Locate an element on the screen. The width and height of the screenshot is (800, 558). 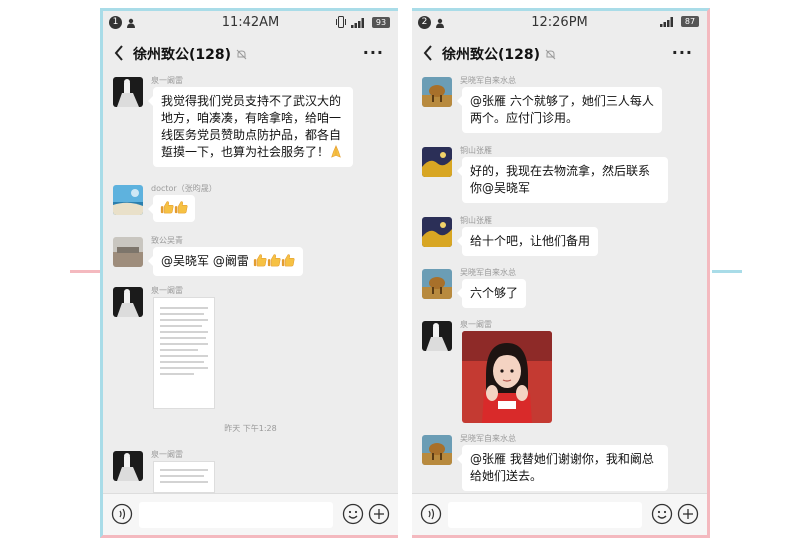
message-bubble is located at coordinates (171, 208).